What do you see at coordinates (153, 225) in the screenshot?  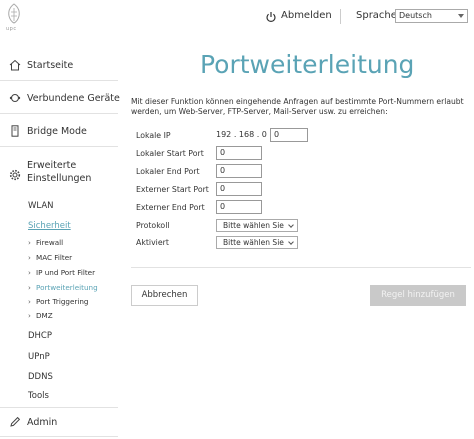 I see `protokoll-label: Protokoll` at bounding box center [153, 225].